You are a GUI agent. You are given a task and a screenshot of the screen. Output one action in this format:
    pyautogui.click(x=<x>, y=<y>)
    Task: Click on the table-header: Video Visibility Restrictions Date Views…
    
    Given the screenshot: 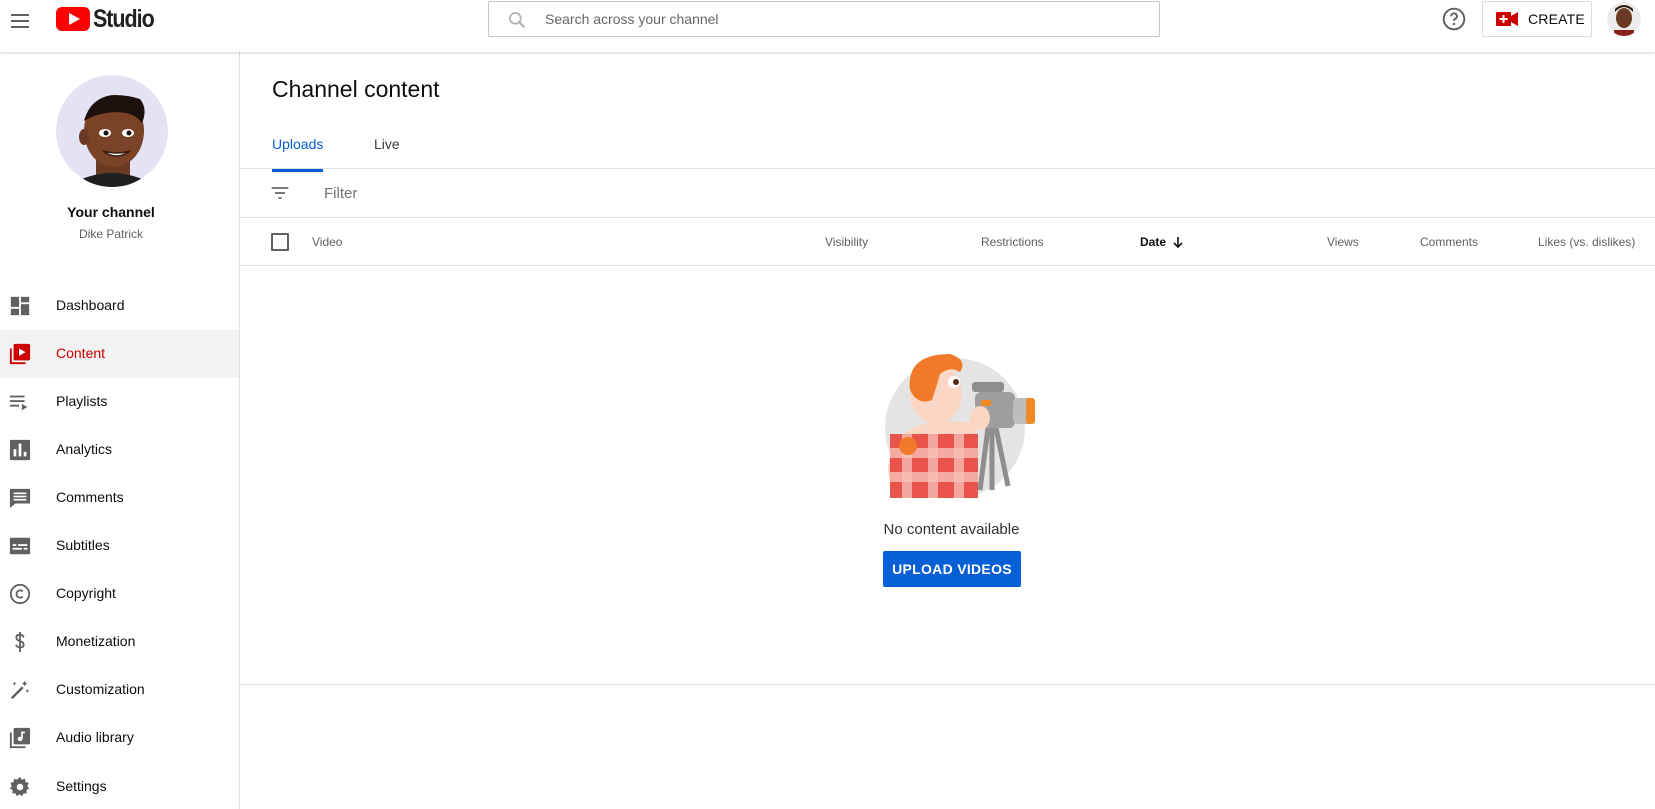 What is the action you would take?
    pyautogui.click(x=947, y=242)
    